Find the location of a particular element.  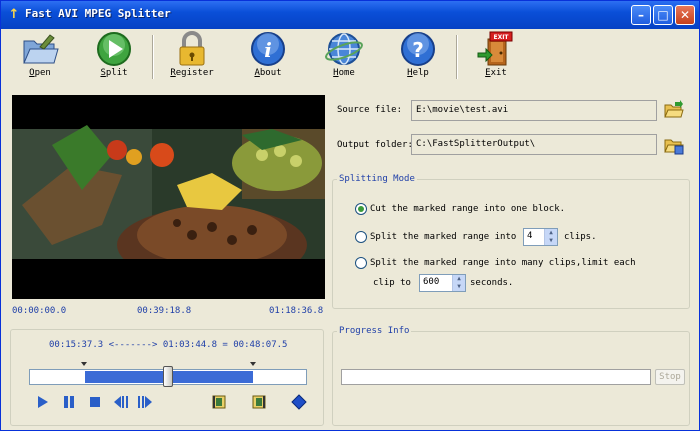

go-to-selection-icon is located at coordinates (299, 402).